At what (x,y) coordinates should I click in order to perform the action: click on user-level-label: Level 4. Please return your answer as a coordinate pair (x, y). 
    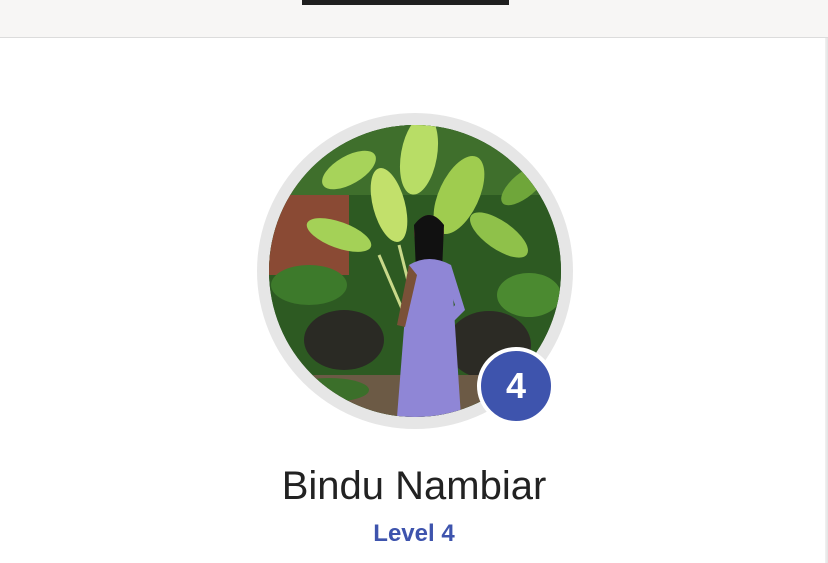
    Looking at the image, I should click on (414, 533).